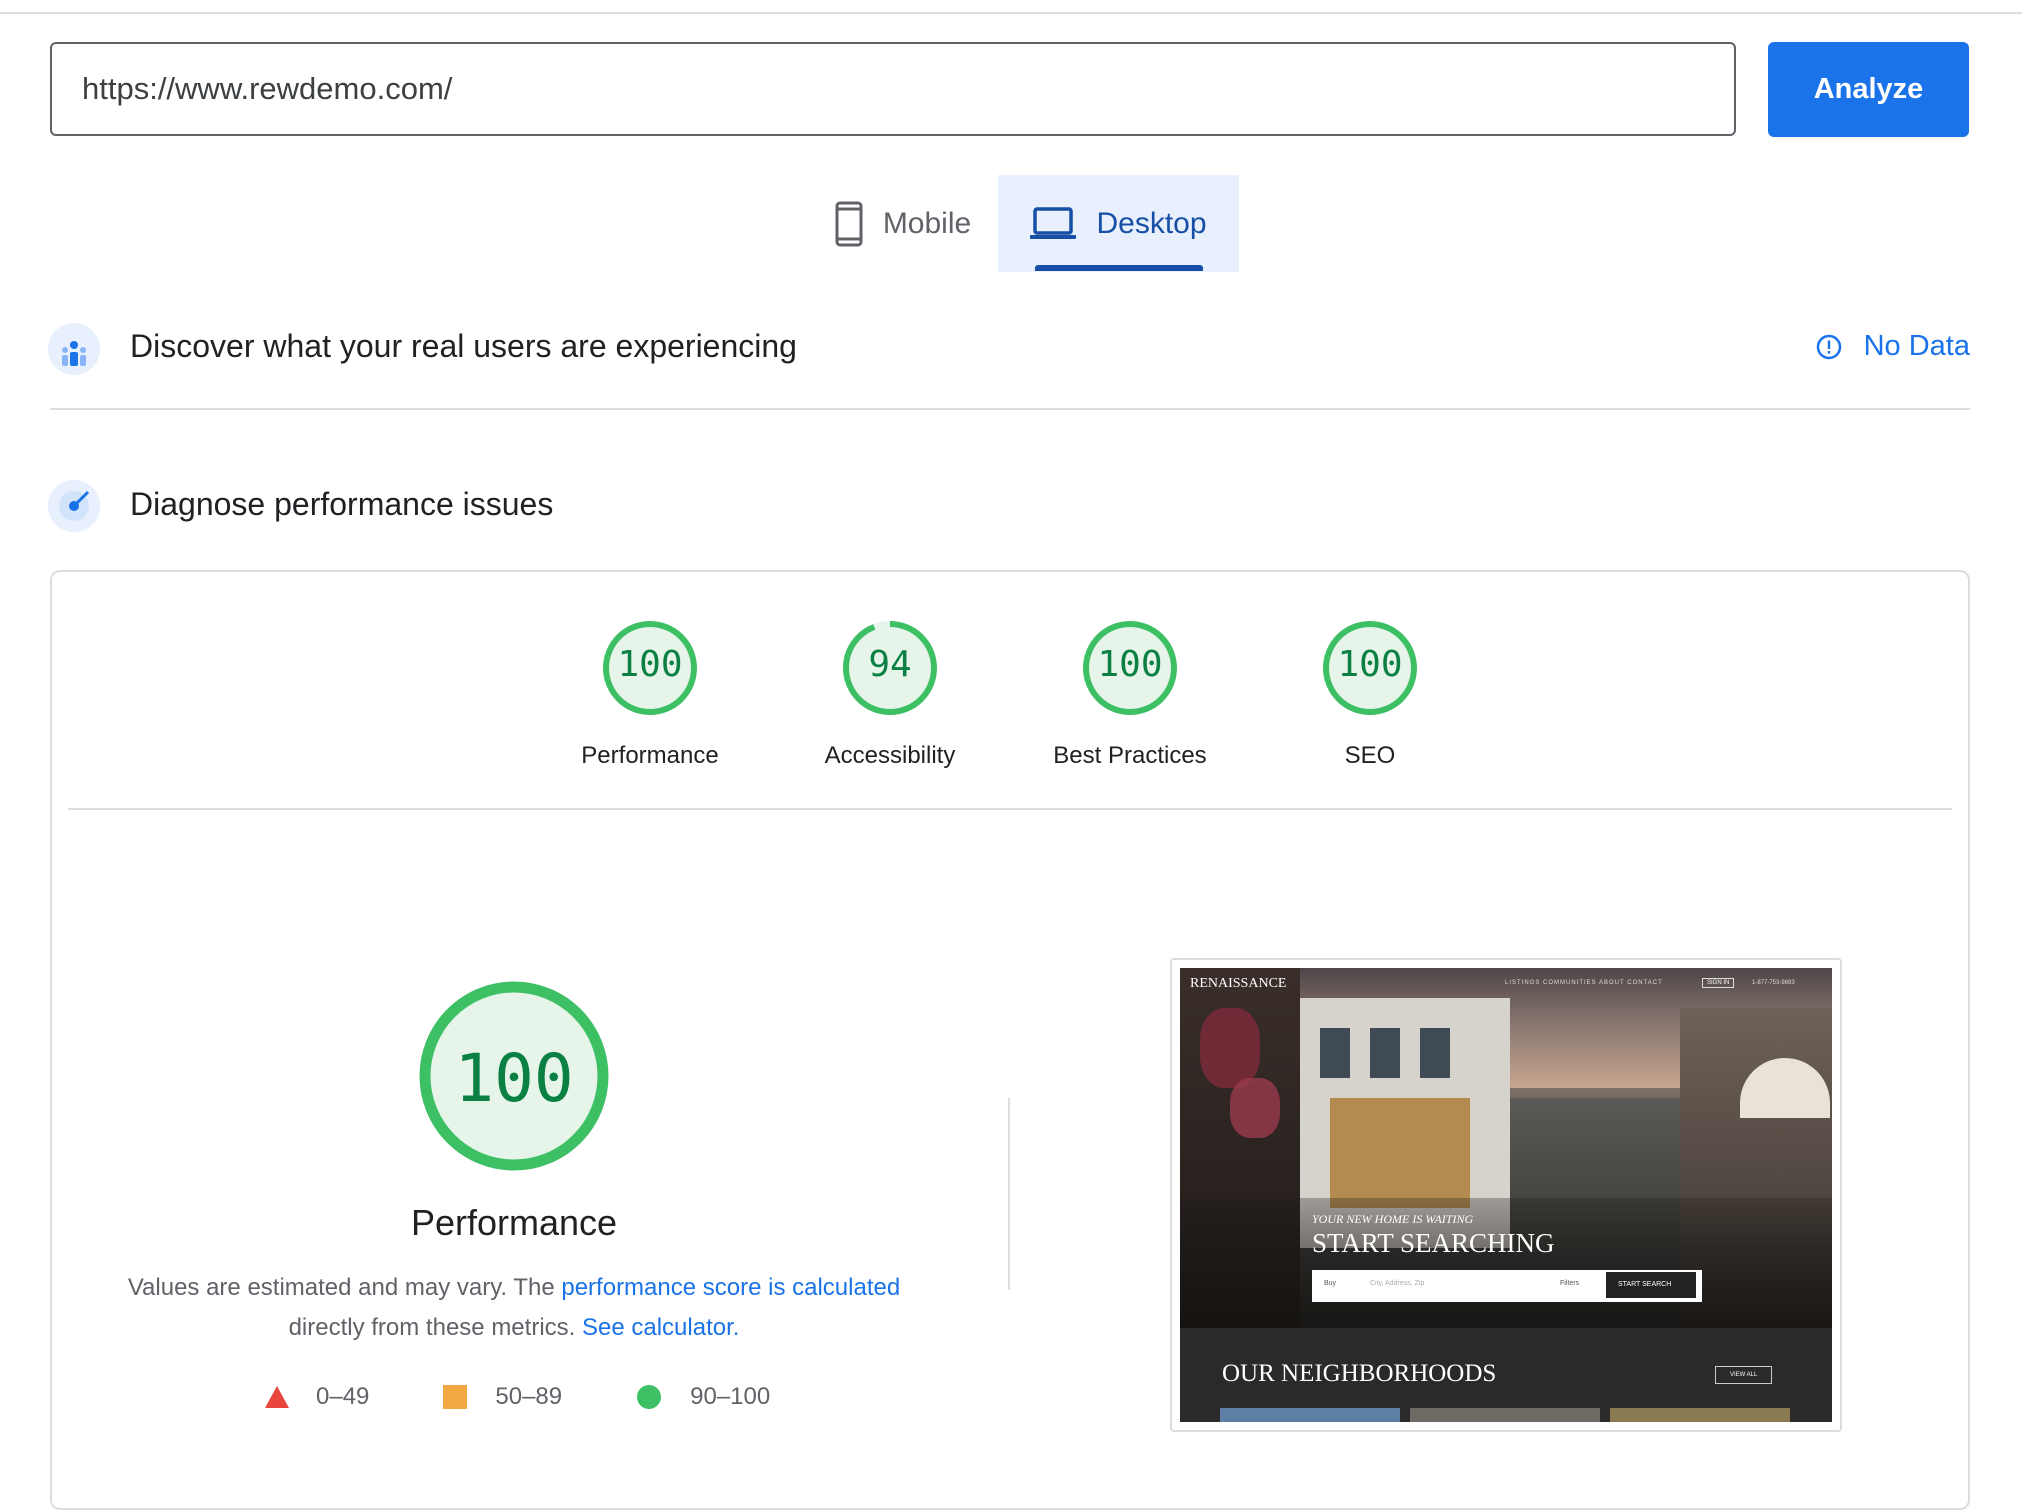 This screenshot has width=2022, height=1510. What do you see at coordinates (730, 1287) in the screenshot?
I see `score-calculated-link: performance score is calculated` at bounding box center [730, 1287].